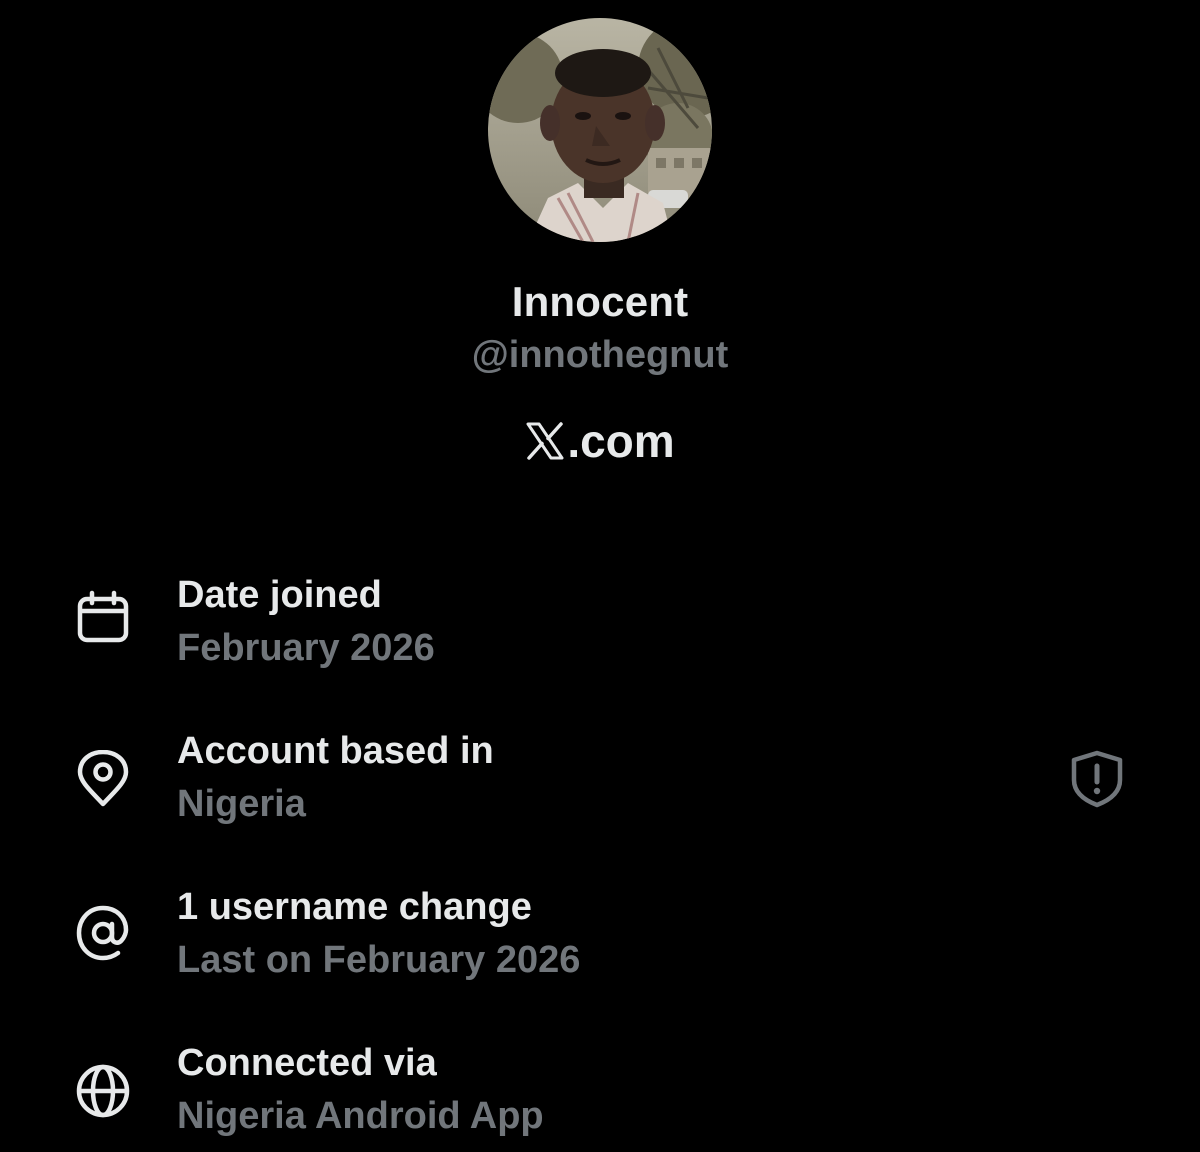  I want to click on username-change-label: 1 username change, so click(354, 907).